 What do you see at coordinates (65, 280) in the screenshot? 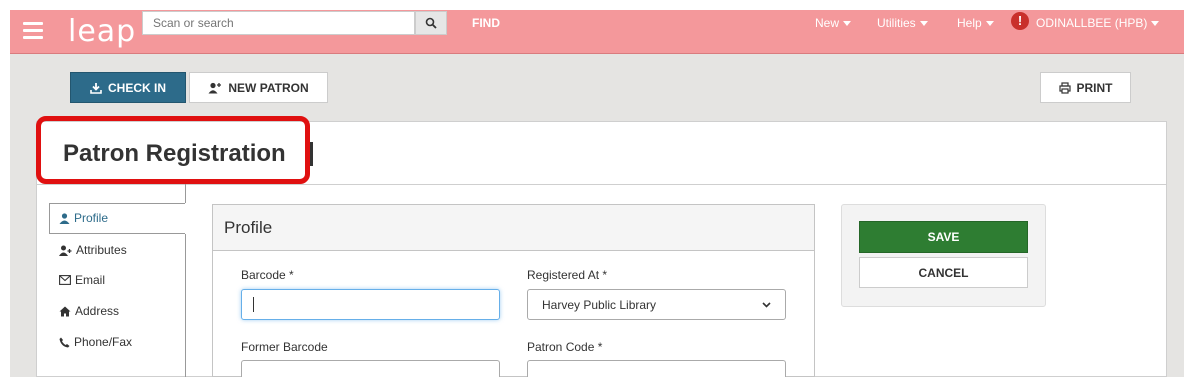
I see `envelope-icon` at bounding box center [65, 280].